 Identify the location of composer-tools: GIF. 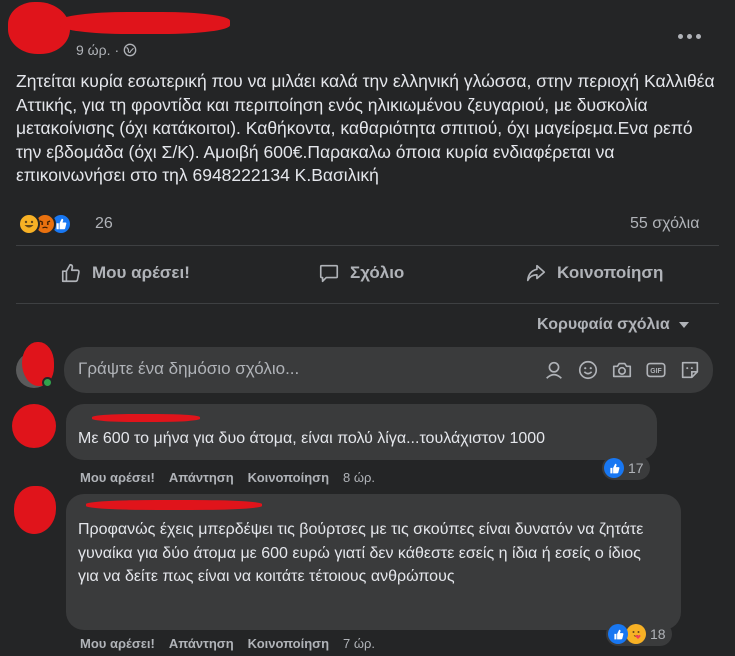
(622, 370).